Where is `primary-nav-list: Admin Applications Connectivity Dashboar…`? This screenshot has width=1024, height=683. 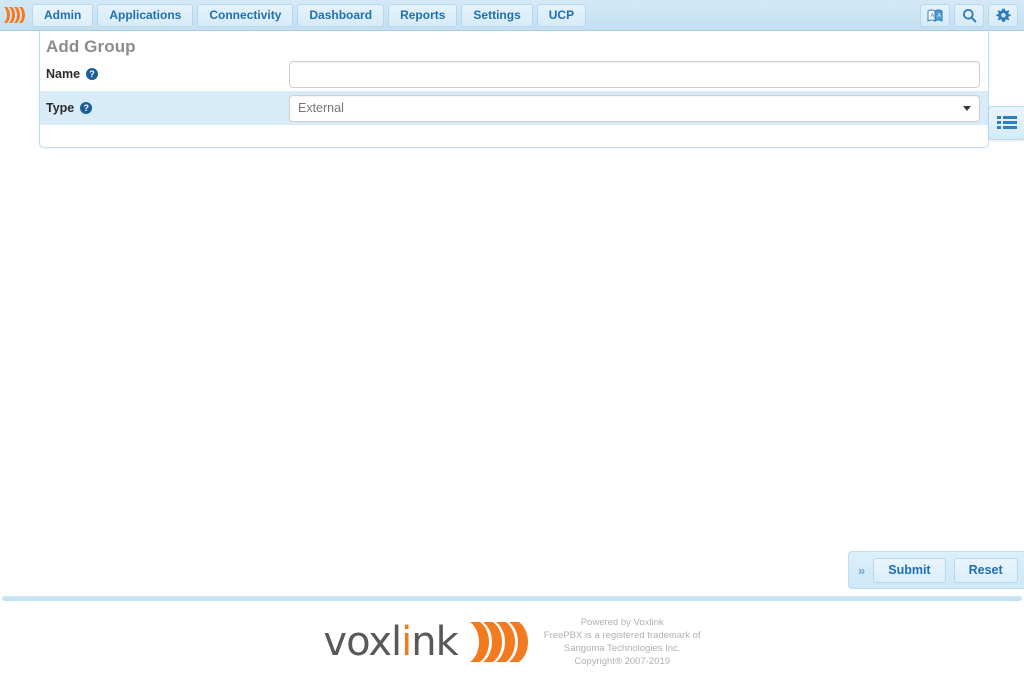 primary-nav-list: Admin Applications Connectivity Dashboar… is located at coordinates (308, 15).